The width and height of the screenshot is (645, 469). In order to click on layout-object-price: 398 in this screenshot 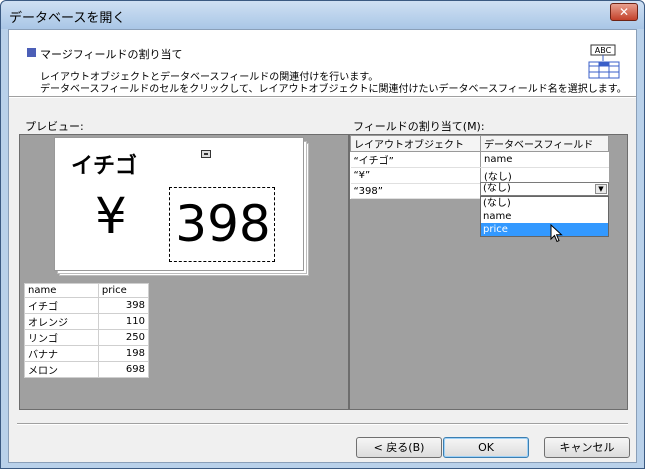, I will do `click(222, 224)`.